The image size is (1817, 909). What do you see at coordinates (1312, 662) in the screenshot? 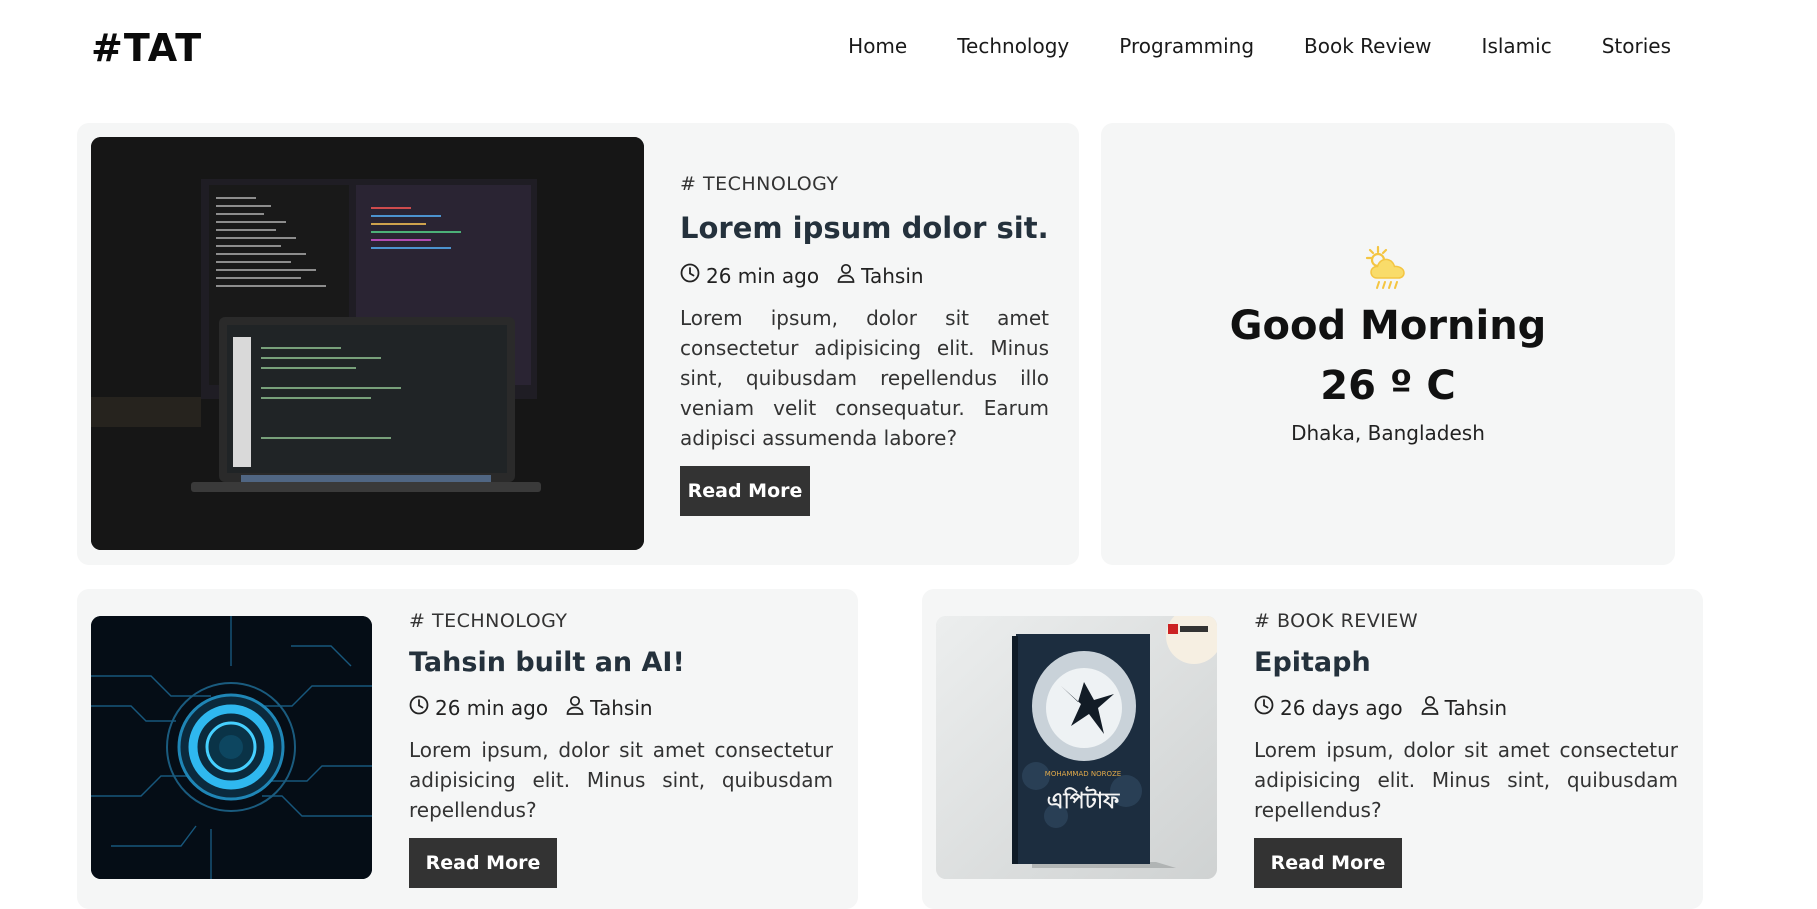
I see `post-title: Epitaph` at bounding box center [1312, 662].